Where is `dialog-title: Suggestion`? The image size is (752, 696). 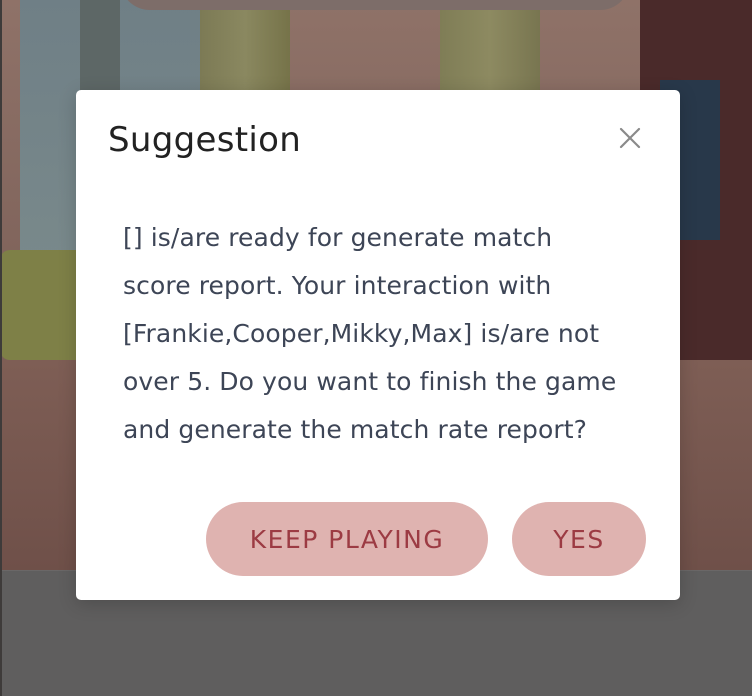 dialog-title: Suggestion is located at coordinates (205, 140).